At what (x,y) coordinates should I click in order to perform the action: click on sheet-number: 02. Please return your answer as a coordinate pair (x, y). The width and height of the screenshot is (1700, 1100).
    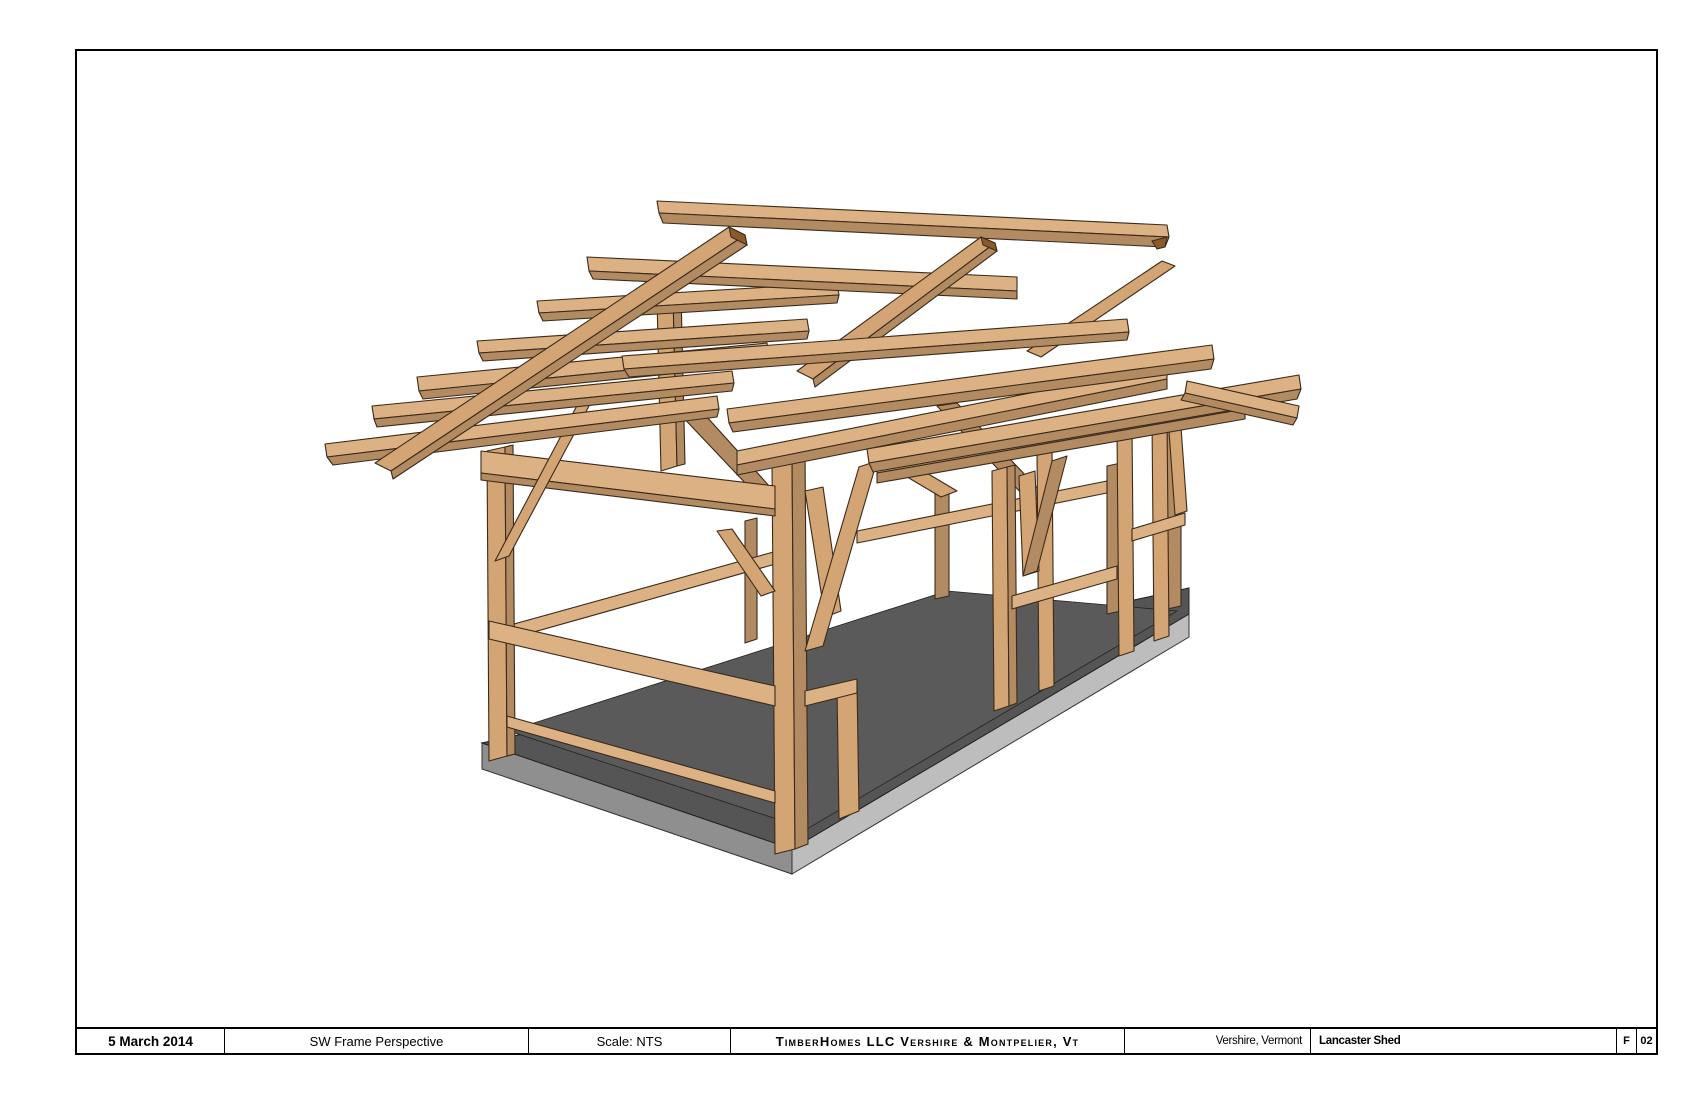
    Looking at the image, I should click on (1646, 1041).